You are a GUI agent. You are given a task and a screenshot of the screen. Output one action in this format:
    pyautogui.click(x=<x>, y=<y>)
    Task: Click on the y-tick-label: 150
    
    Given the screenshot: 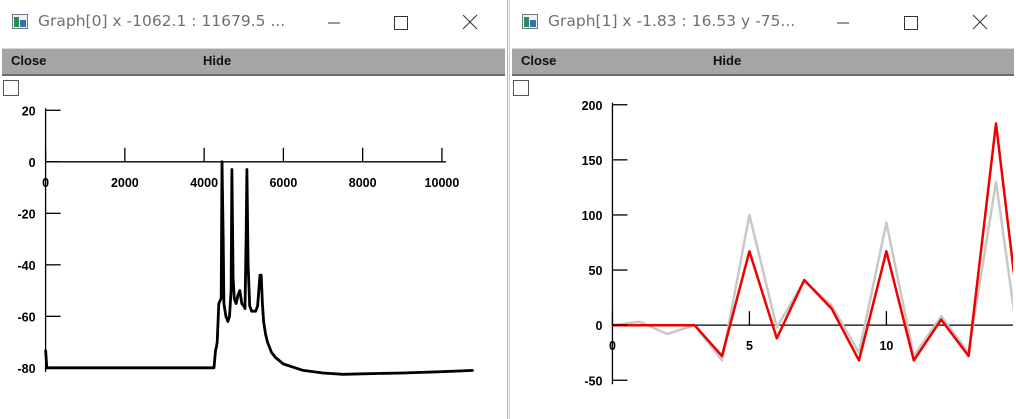 What is the action you would take?
    pyautogui.click(x=592, y=161)
    